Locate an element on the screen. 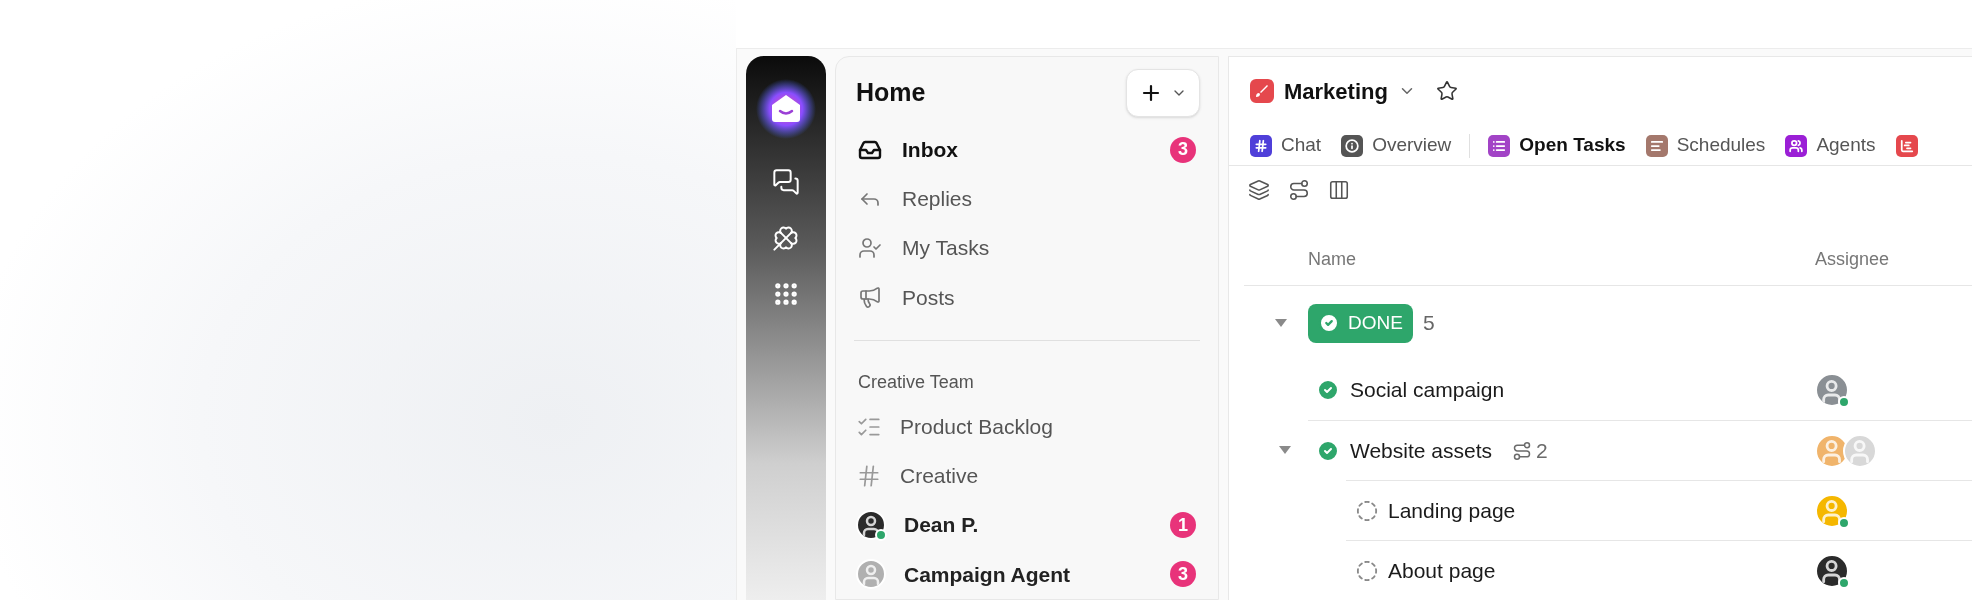  chat-icon is located at coordinates (786, 182).